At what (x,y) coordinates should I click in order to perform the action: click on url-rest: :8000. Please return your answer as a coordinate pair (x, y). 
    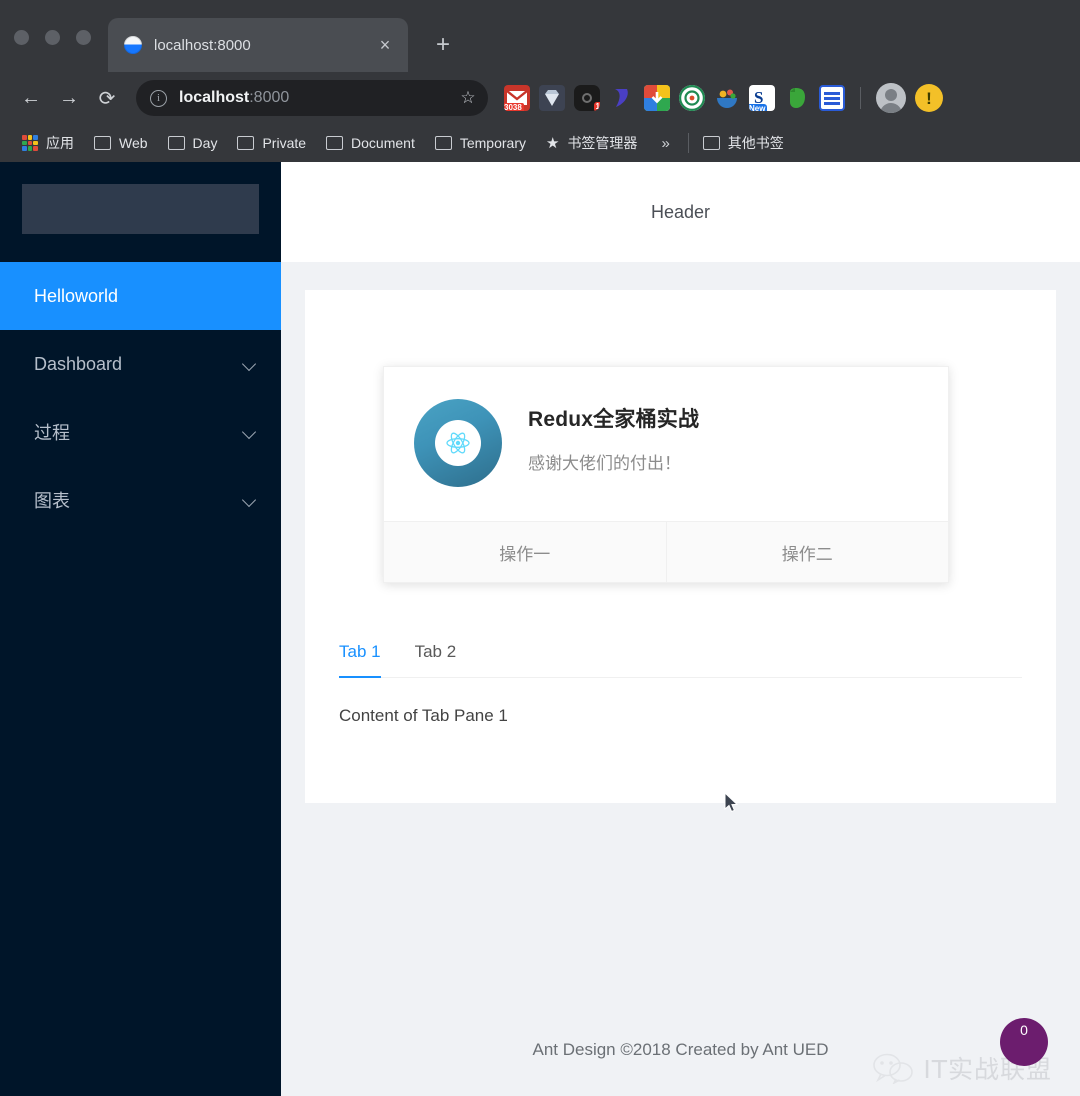
    Looking at the image, I should click on (269, 97).